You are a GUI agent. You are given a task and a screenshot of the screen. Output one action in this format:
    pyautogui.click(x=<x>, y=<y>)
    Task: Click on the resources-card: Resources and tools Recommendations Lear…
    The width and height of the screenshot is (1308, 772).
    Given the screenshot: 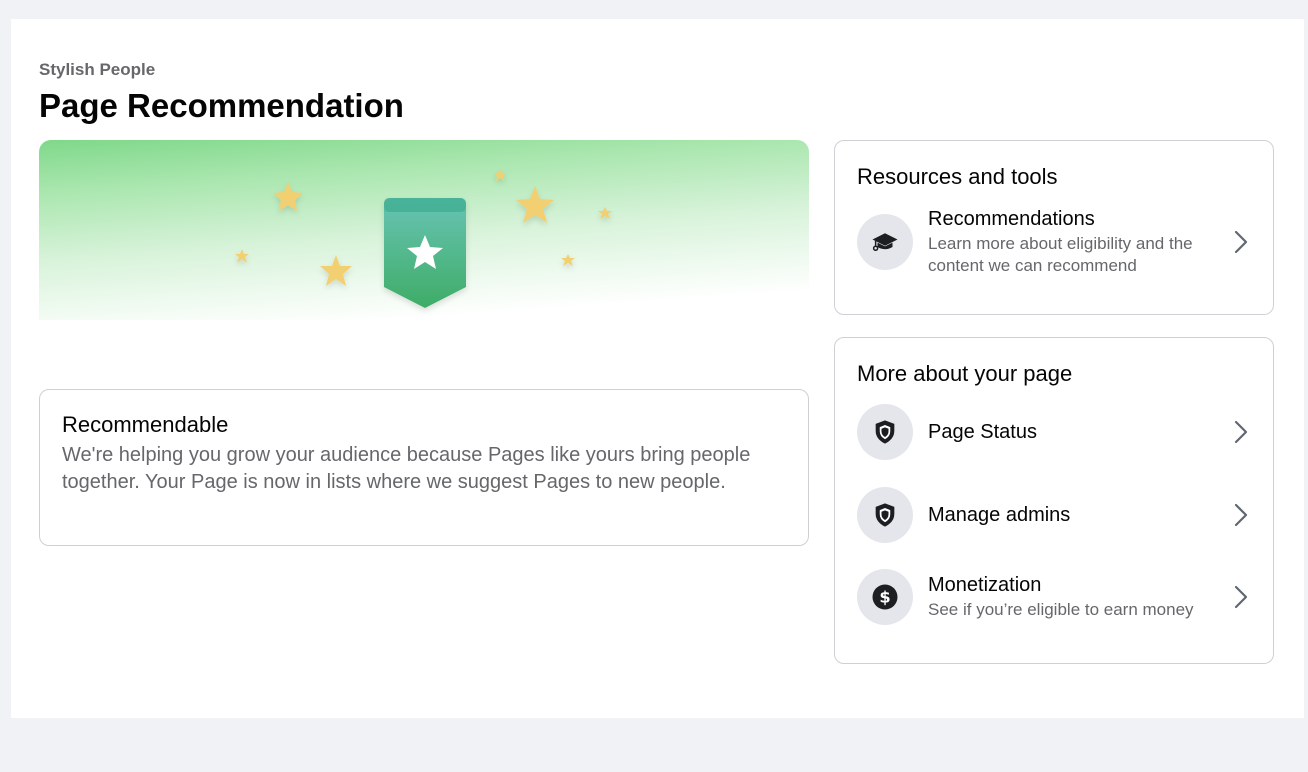 What is the action you would take?
    pyautogui.click(x=1054, y=227)
    